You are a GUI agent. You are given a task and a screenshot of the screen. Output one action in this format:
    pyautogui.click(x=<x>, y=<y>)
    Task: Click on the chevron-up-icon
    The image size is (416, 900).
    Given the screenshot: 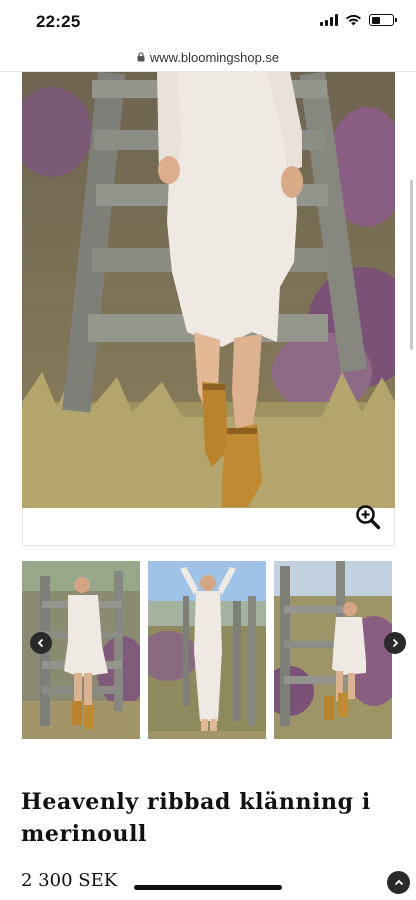 What is the action you would take?
    pyautogui.click(x=398, y=882)
    